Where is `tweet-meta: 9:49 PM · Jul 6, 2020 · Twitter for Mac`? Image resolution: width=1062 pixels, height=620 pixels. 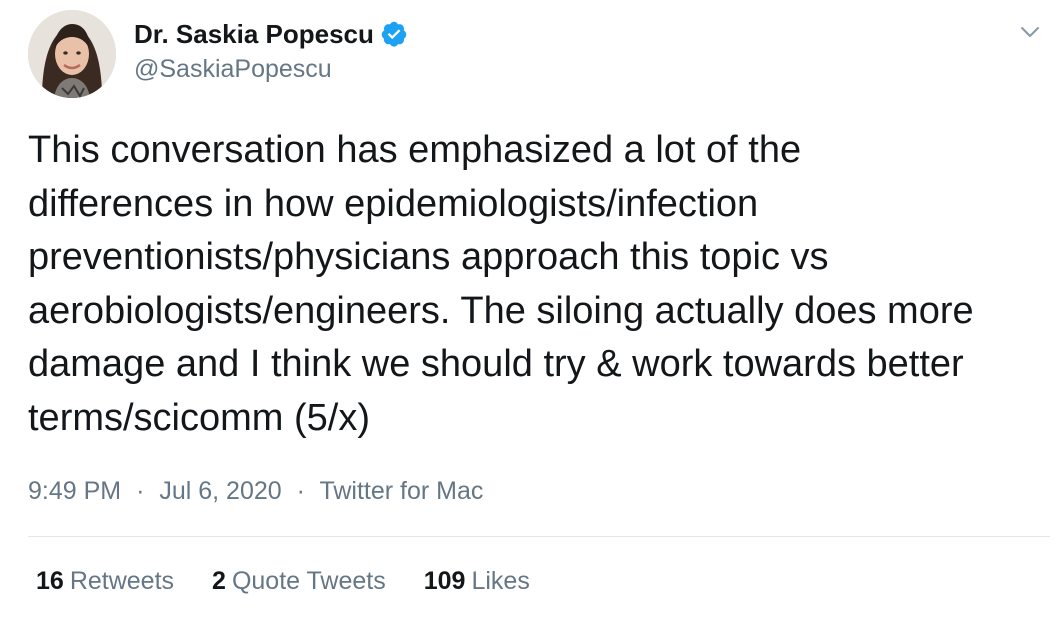
tweet-meta: 9:49 PM · Jul 6, 2020 · Twitter for Mac is located at coordinates (255, 491).